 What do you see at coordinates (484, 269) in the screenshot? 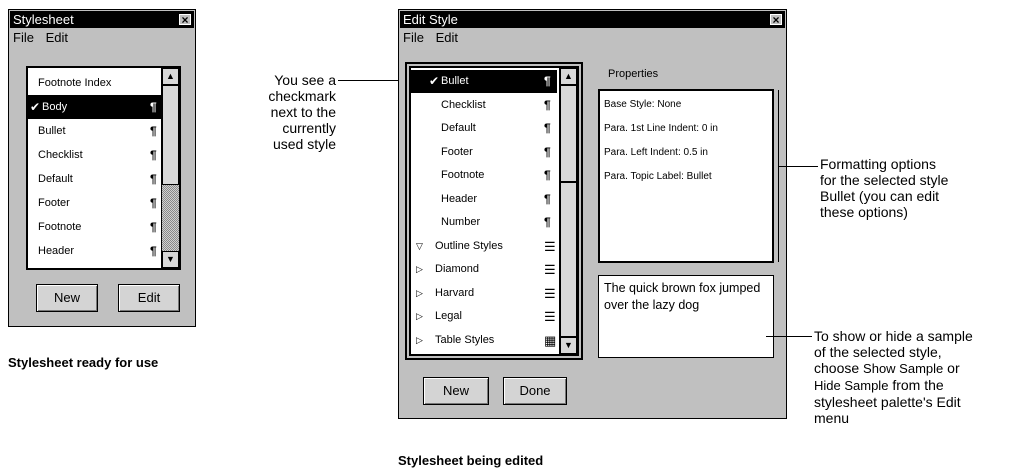
I see `list-item: ▷ Diamond ☰` at bounding box center [484, 269].